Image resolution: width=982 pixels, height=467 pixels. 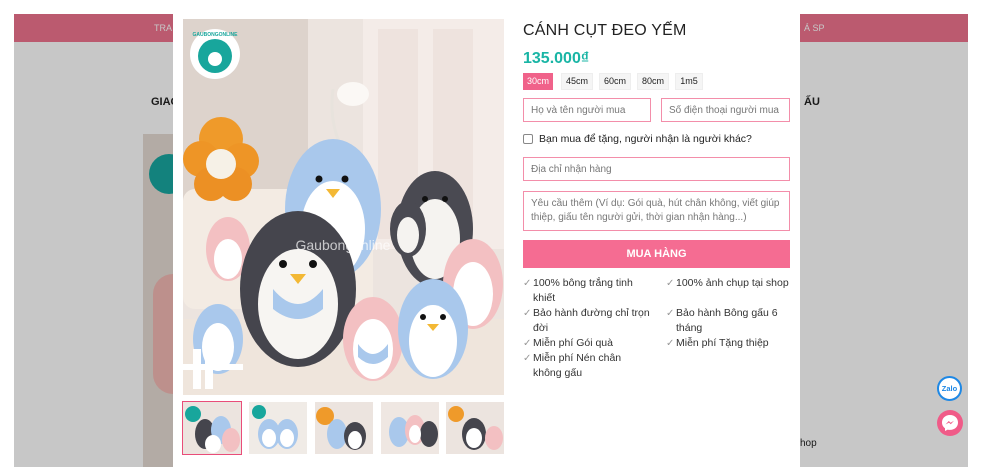 What do you see at coordinates (586, 320) in the screenshot?
I see `feature-item: ✓ Bảo hành đường chỉ trọn đời` at bounding box center [586, 320].